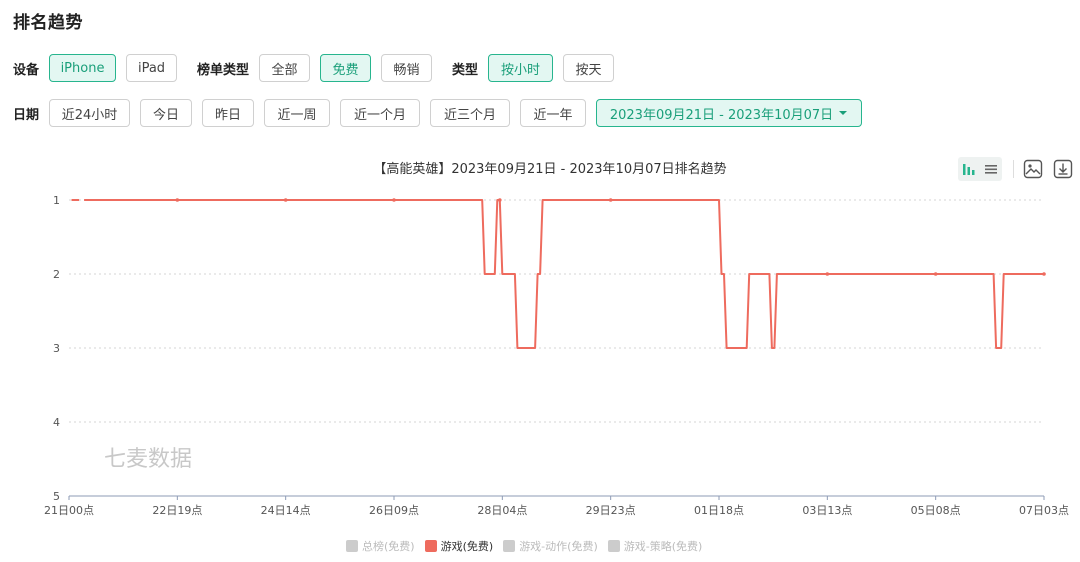  I want to click on legend-item-game-free: 游戏(免费), so click(459, 546).